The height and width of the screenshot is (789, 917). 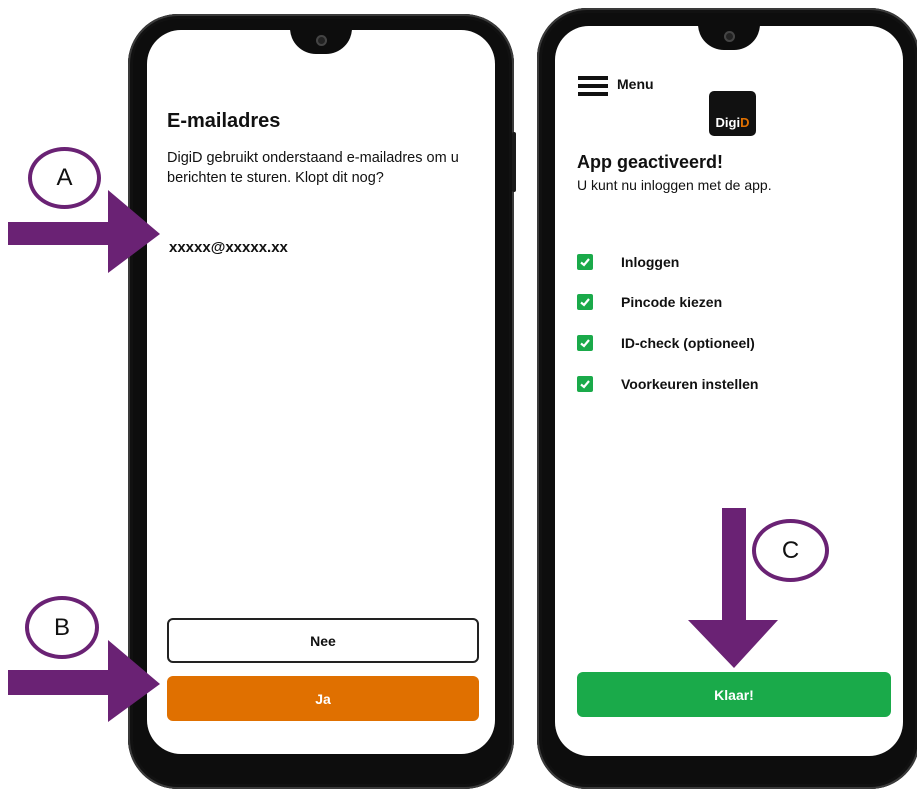 I want to click on annotation-c: C, so click(x=790, y=550).